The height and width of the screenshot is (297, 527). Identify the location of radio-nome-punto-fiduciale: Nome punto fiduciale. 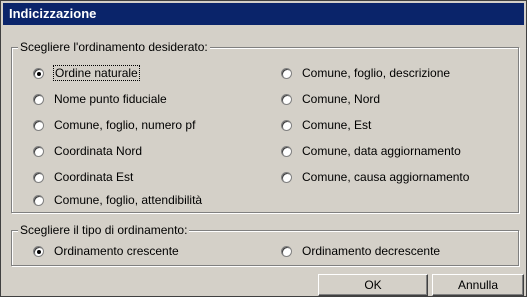
(100, 99).